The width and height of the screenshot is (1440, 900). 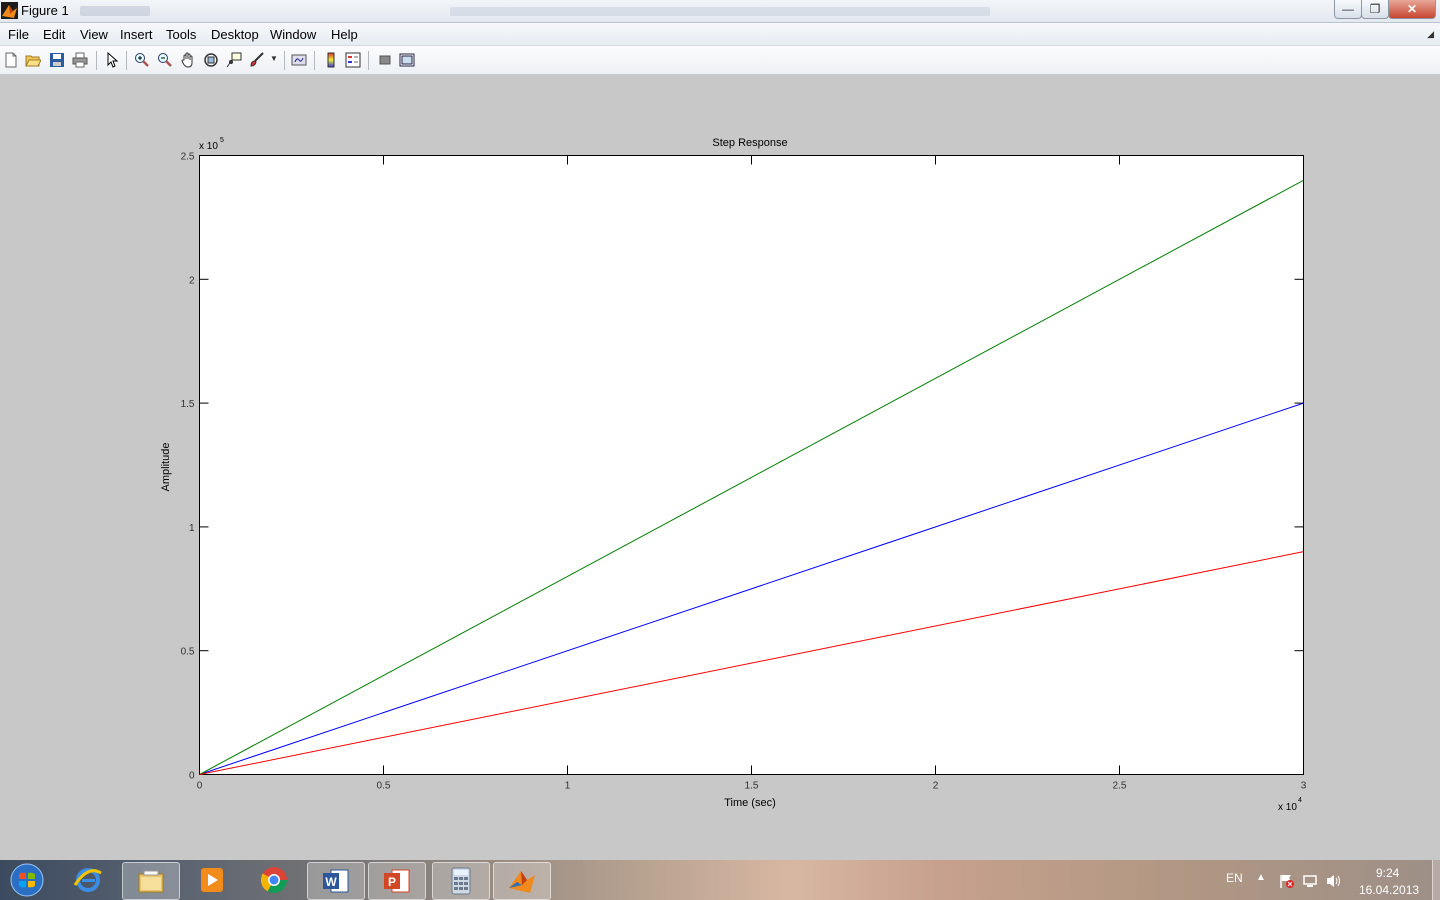 What do you see at coordinates (212, 880) in the screenshot?
I see `taskbar-media-player` at bounding box center [212, 880].